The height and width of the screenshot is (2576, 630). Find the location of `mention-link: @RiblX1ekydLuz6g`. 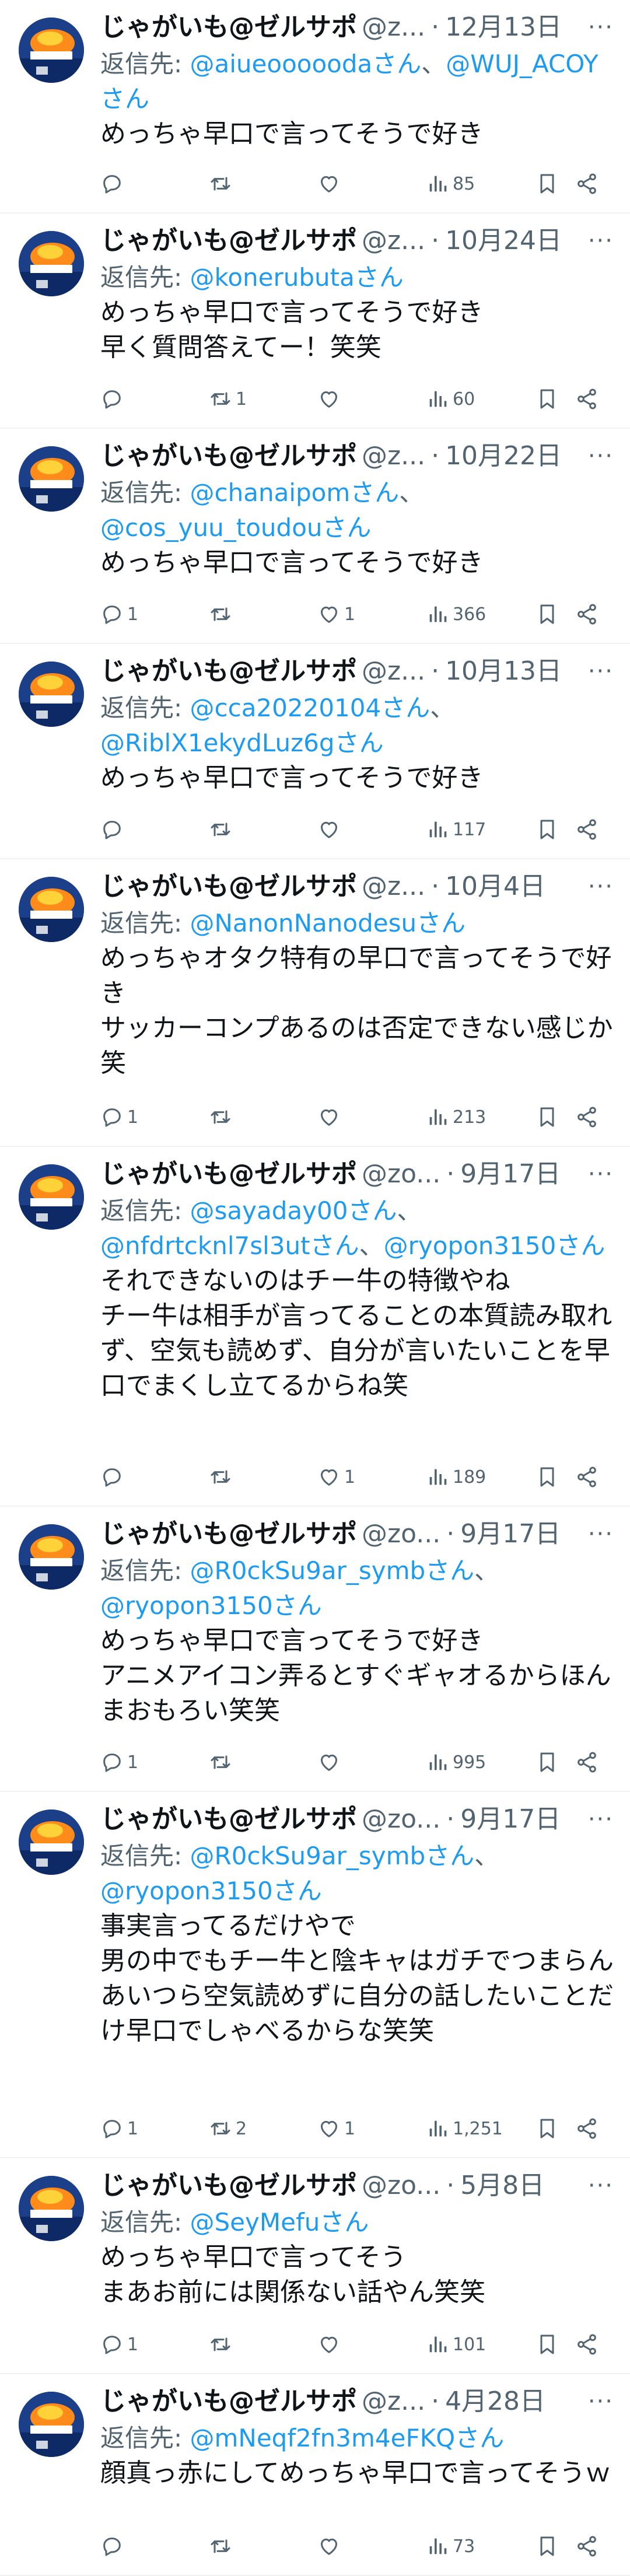

mention-link: @RiblX1ekydLuz6g is located at coordinates (217, 743).